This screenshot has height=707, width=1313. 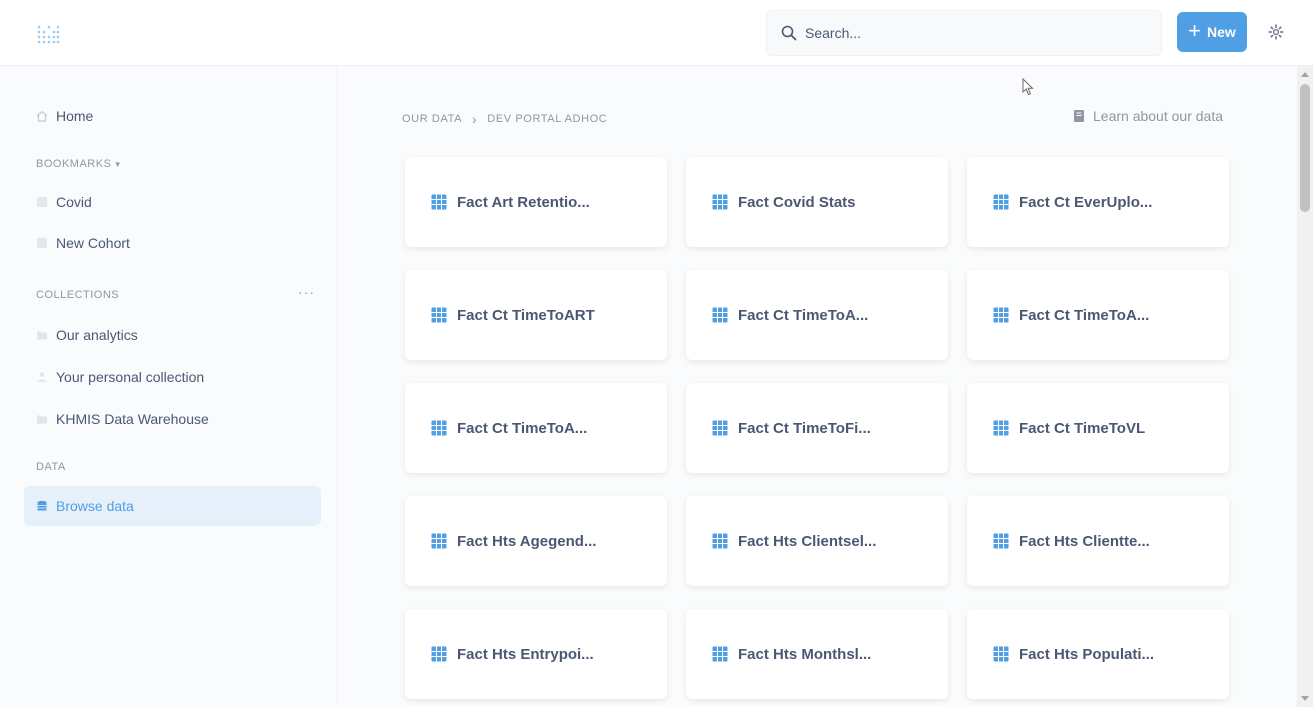 What do you see at coordinates (1148, 116) in the screenshot?
I see `learn-about-data-link: Learn about our data` at bounding box center [1148, 116].